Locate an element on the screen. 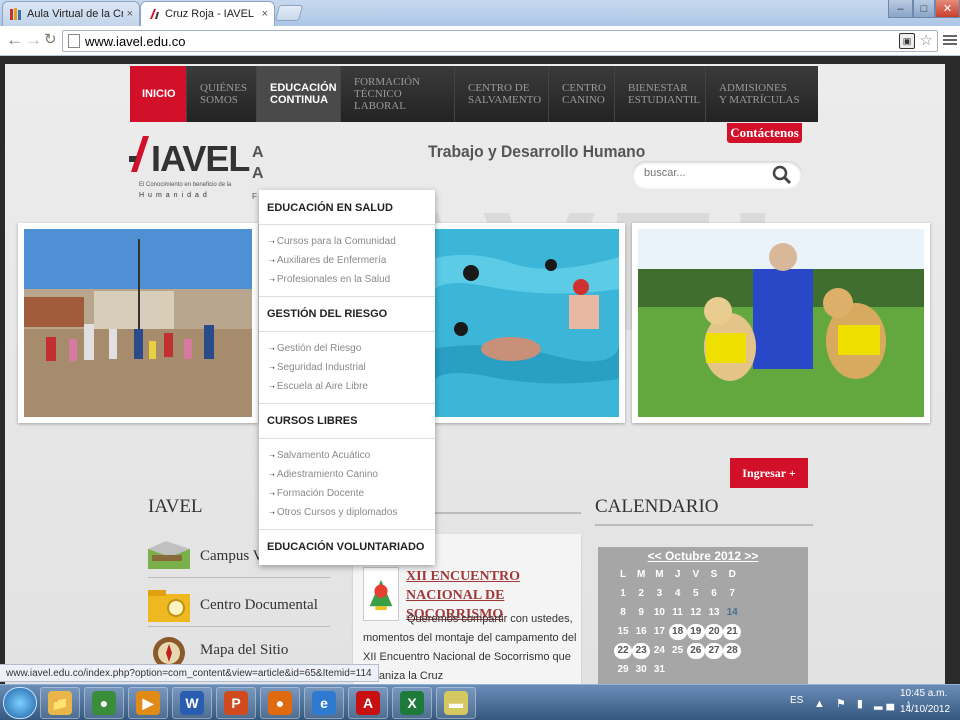  dropdown-item: Seguridad Industrial is located at coordinates (317, 367).